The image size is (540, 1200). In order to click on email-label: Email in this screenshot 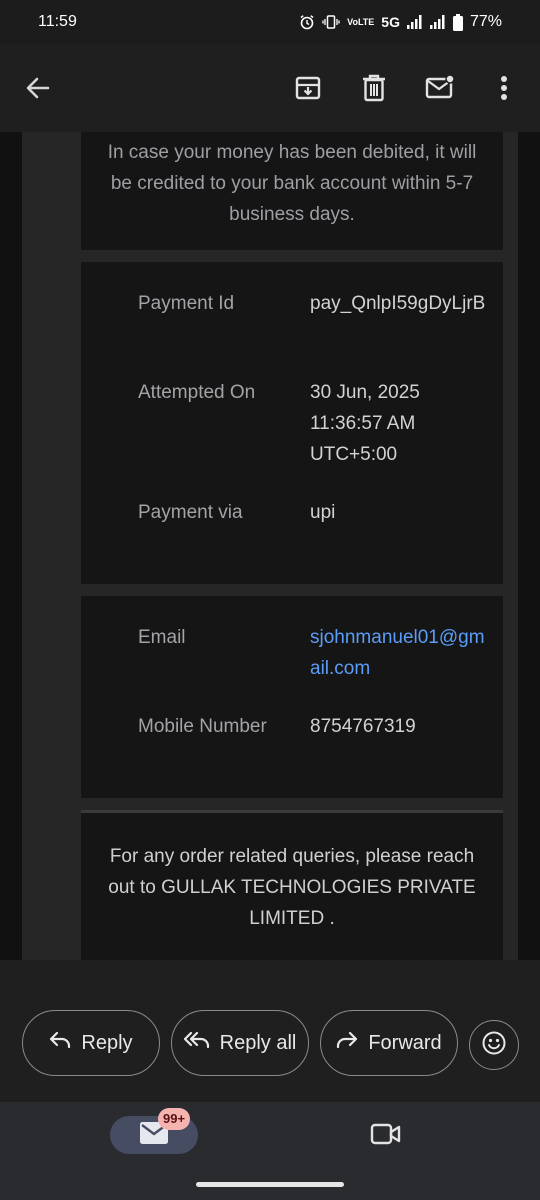, I will do `click(162, 637)`.